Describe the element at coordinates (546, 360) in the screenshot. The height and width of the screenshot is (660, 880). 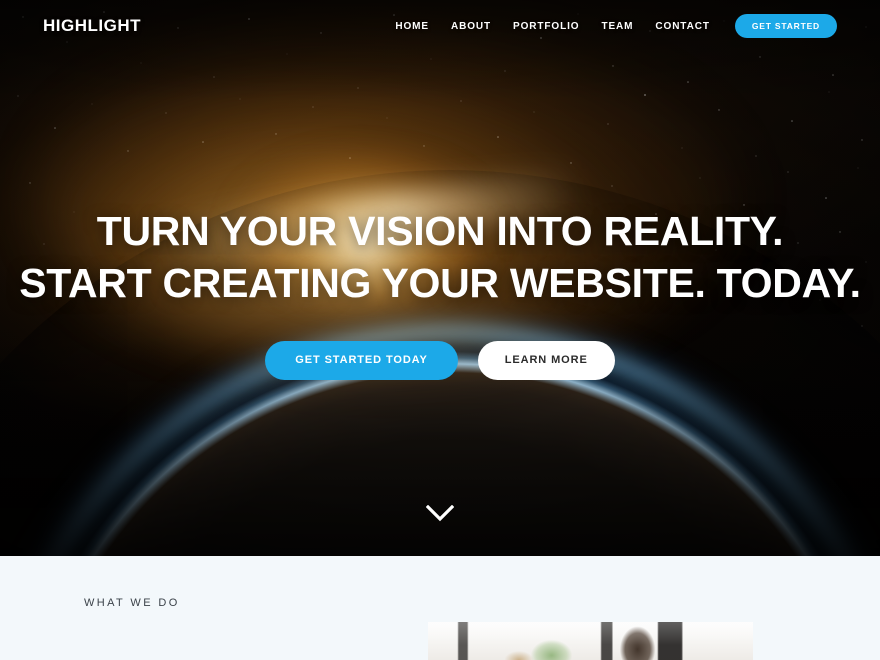
I see `learn-more-button: LEARN MORE` at that location.